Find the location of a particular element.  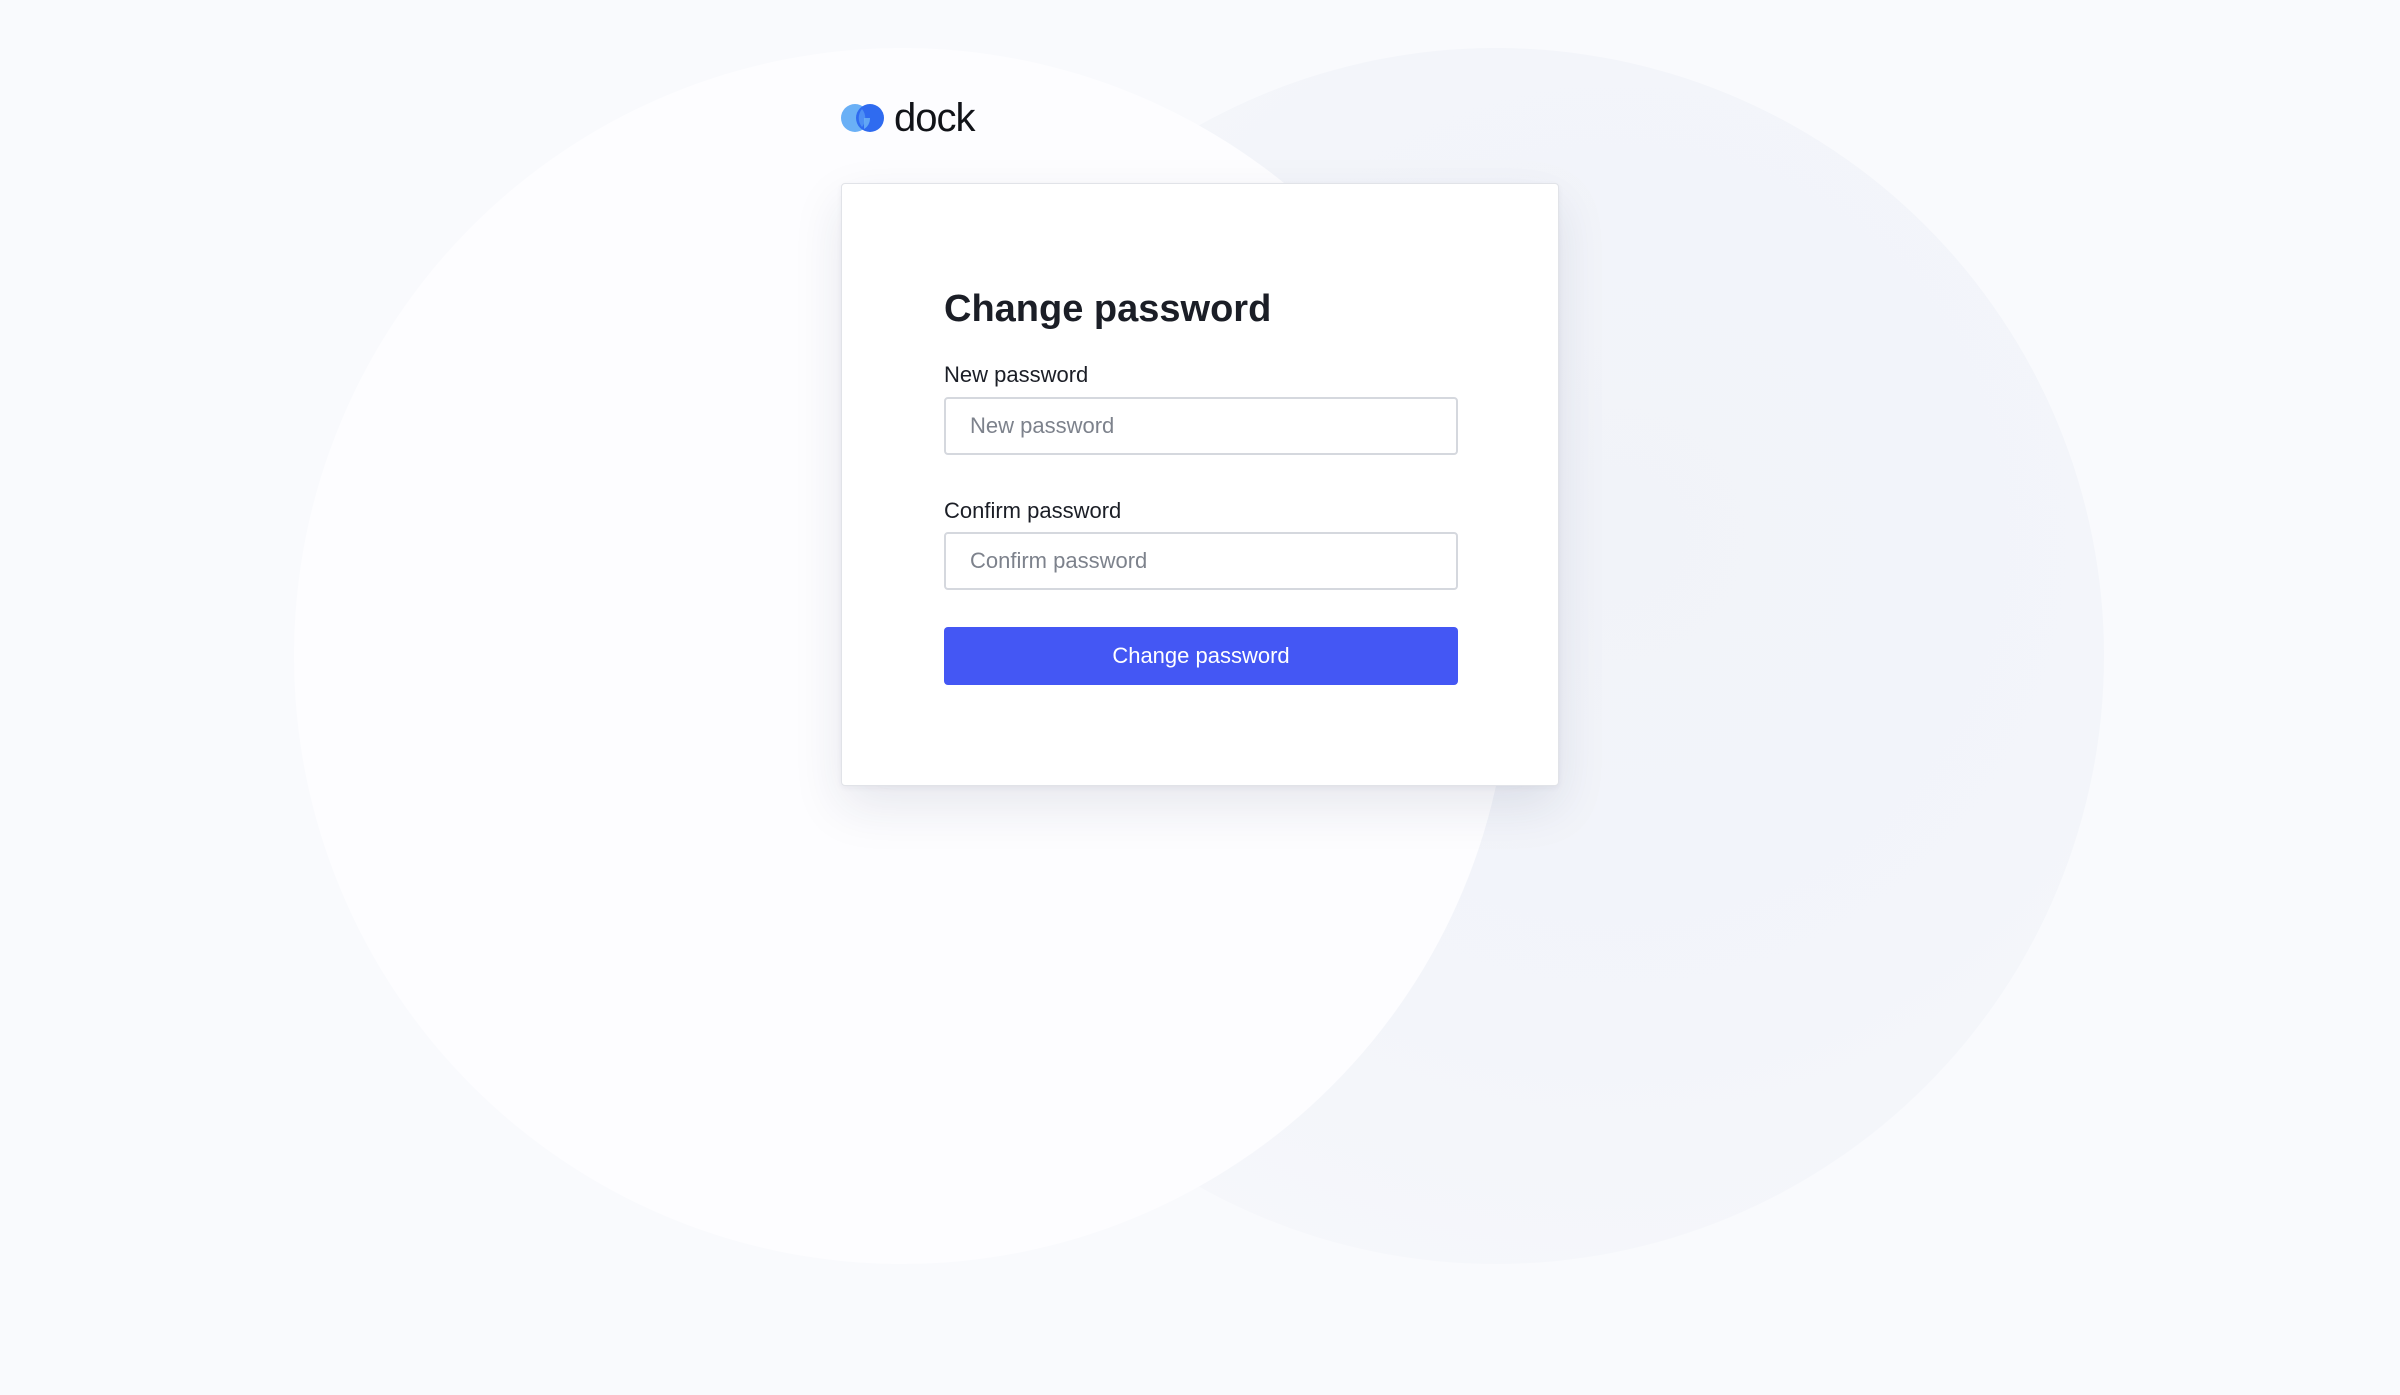

brand-logo: dock is located at coordinates (907, 118).